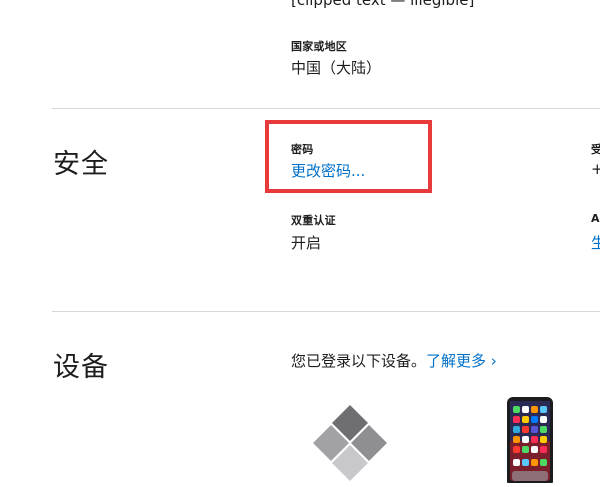 The image size is (600, 487). Describe the element at coordinates (595, 149) in the screenshot. I see `trusted-phone-label-clipped: 受` at that location.